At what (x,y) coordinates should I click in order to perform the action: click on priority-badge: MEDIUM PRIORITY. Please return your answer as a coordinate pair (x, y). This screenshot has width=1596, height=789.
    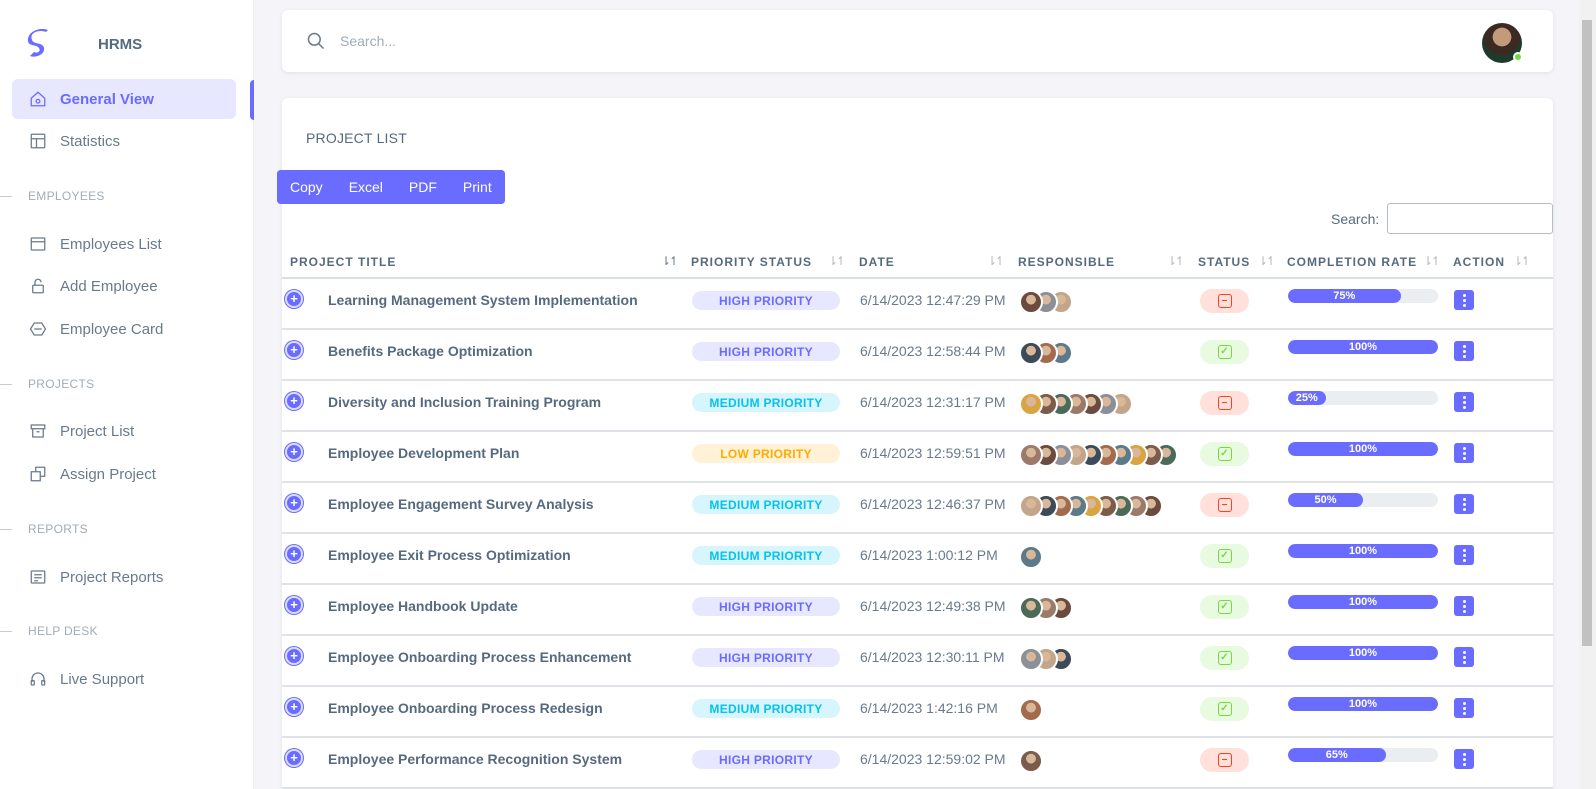
    Looking at the image, I should click on (766, 504).